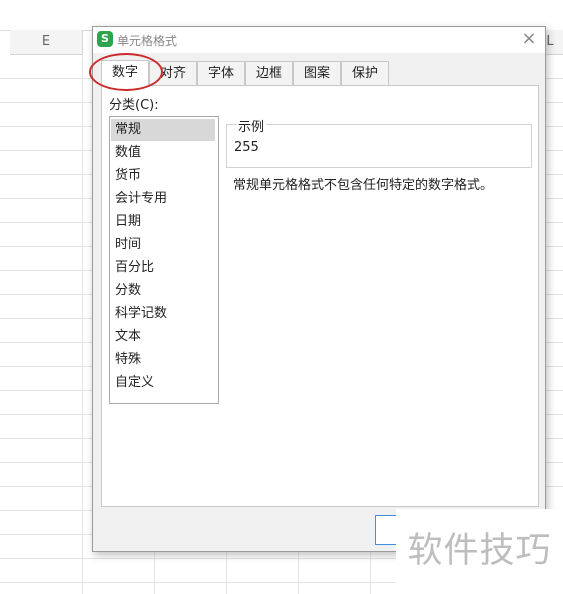 The width and height of the screenshot is (563, 594). Describe the element at coordinates (269, 73) in the screenshot. I see `tab-border: 边框` at that location.